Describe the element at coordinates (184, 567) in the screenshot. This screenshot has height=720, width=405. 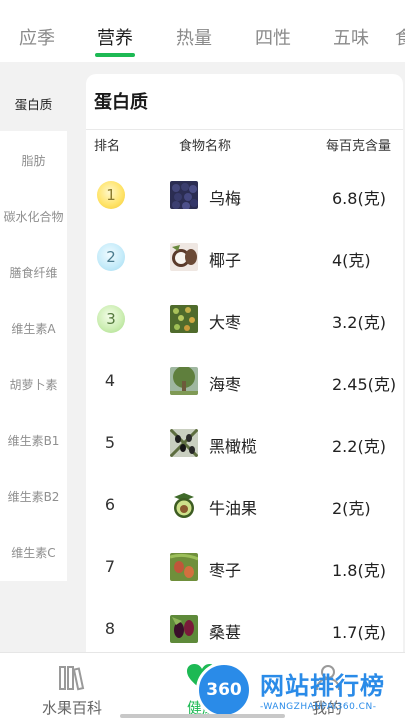
I see `red-dates-thumbnail` at that location.